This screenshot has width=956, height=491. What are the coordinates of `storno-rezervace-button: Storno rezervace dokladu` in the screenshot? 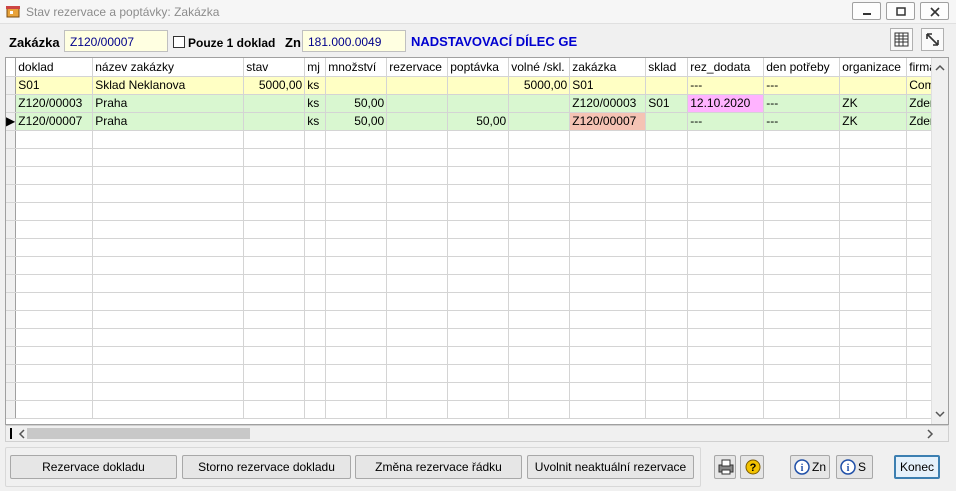 It's located at (266, 467).